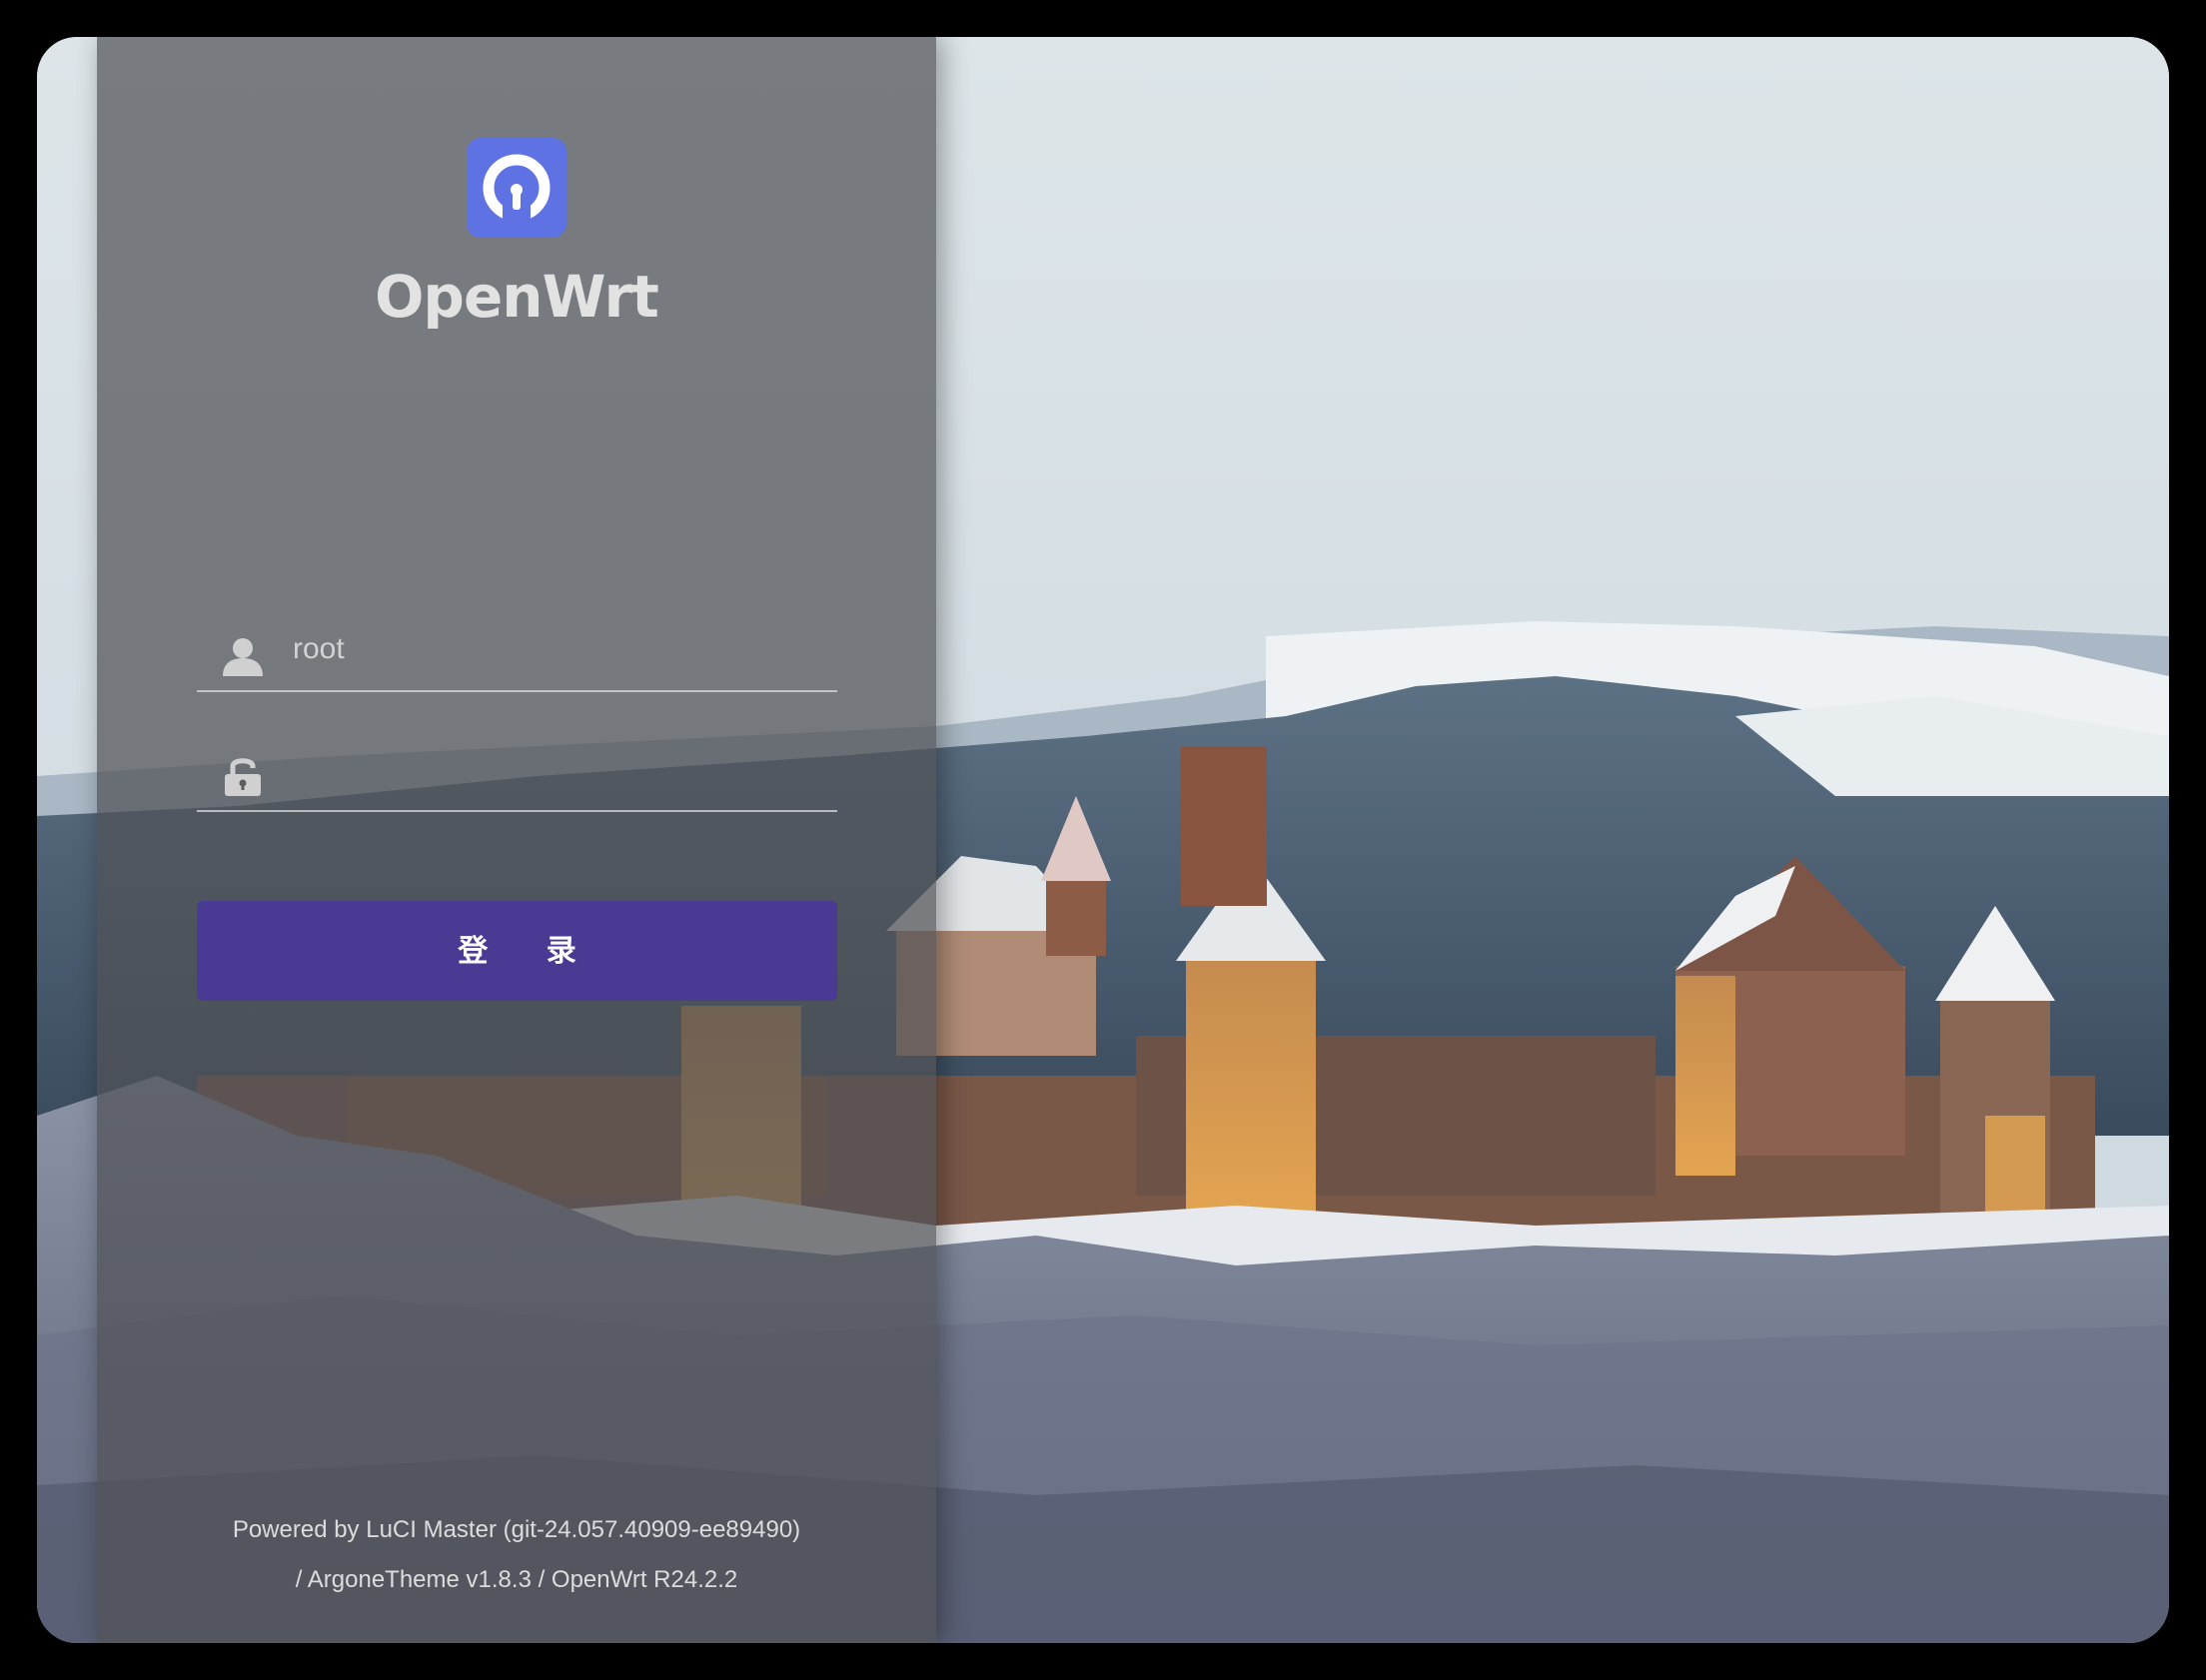 The width and height of the screenshot is (2206, 1680). Describe the element at coordinates (517, 297) in the screenshot. I see `brand-name: OpenWrt` at that location.